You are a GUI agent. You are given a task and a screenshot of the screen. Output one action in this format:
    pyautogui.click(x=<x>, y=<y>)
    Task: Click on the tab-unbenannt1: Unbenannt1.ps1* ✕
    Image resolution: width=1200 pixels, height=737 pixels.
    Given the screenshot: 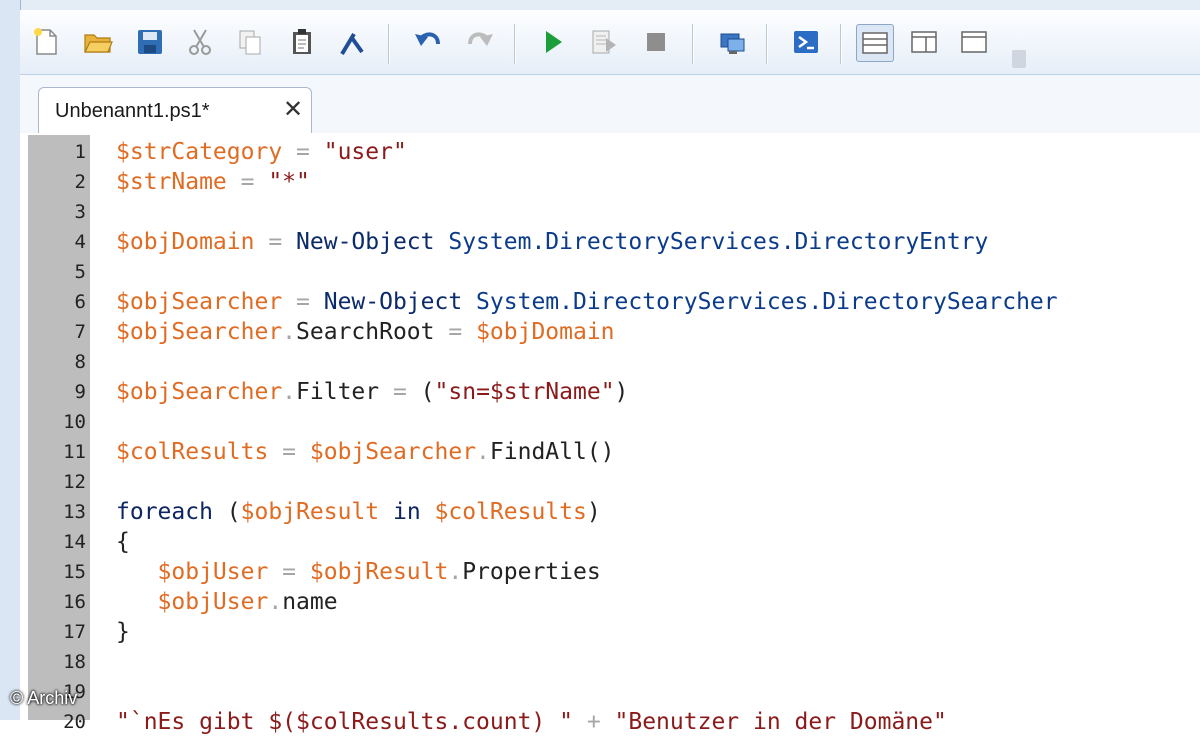 What is the action you would take?
    pyautogui.click(x=175, y=110)
    